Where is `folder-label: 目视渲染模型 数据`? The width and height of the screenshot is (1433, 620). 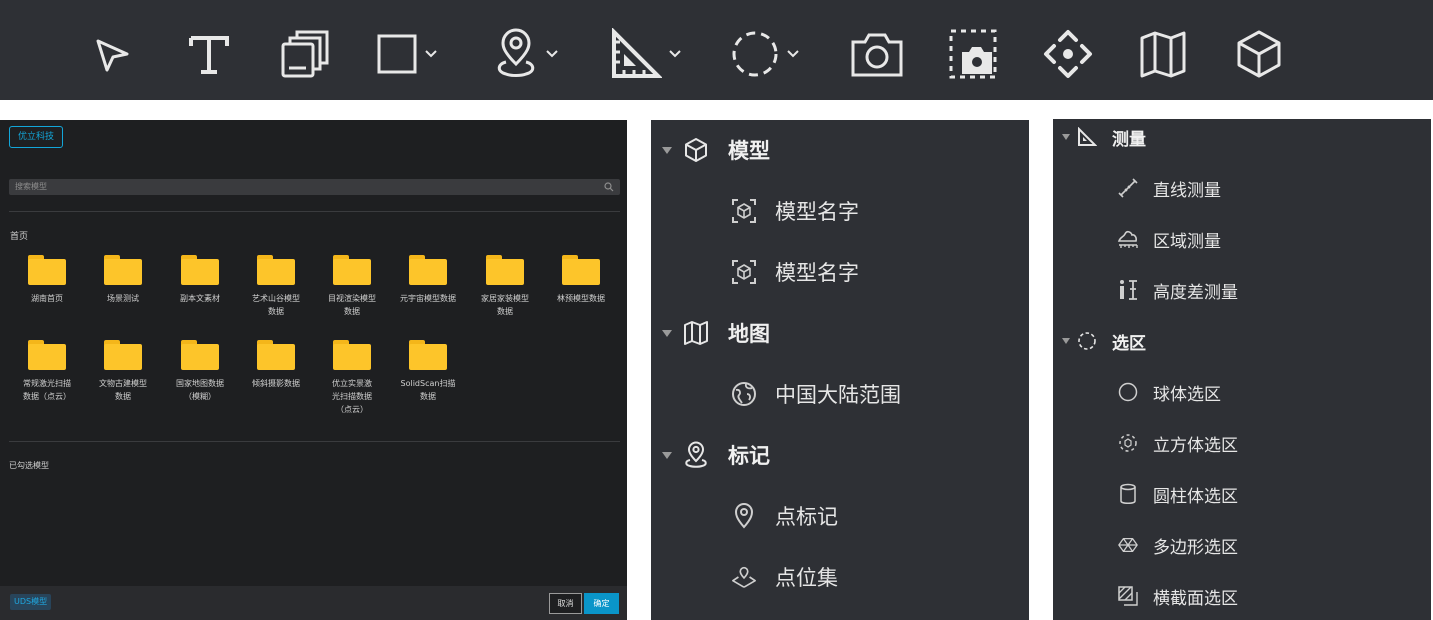
folder-label: 目视渲染模型 数据 is located at coordinates (352, 305).